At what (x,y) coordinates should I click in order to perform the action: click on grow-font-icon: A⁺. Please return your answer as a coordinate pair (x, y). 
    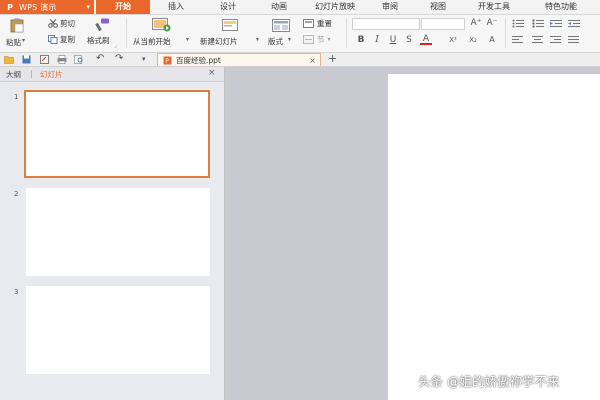
    Looking at the image, I should click on (476, 23).